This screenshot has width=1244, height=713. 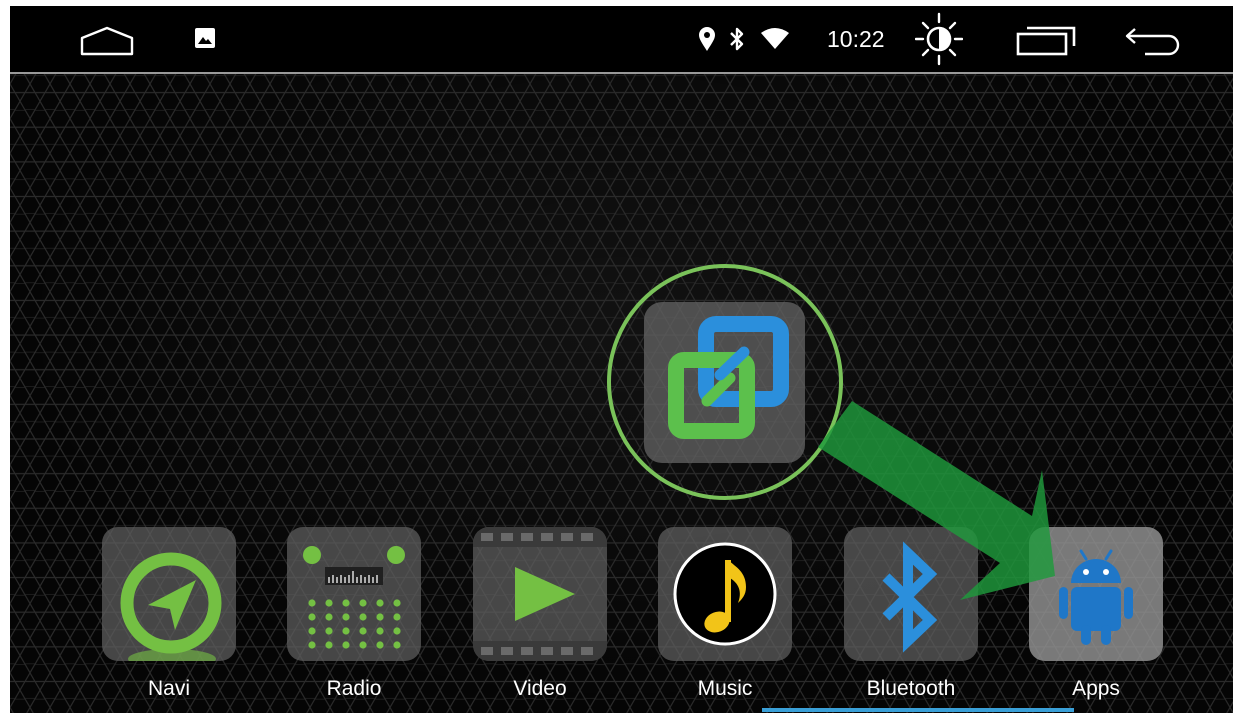 What do you see at coordinates (1047, 40) in the screenshot?
I see `recent-apps-icon` at bounding box center [1047, 40].